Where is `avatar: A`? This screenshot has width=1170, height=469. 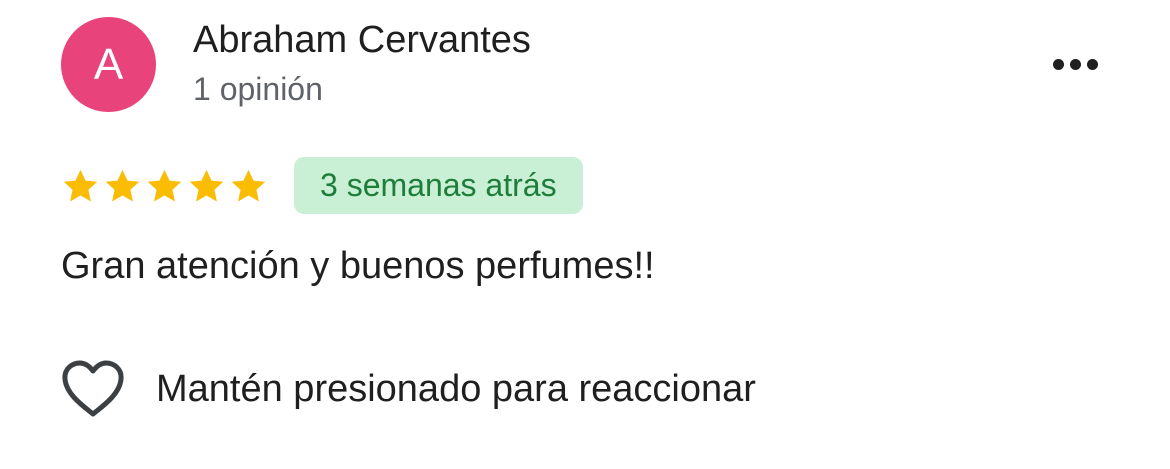
avatar: A is located at coordinates (108, 64).